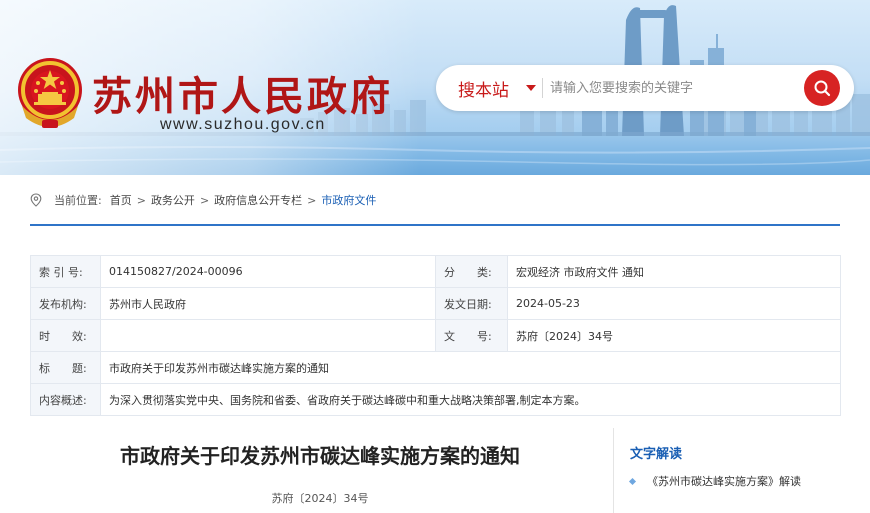 The height and width of the screenshot is (513, 870). I want to click on doc-number-value: 苏府〔2024〕34号, so click(674, 335).